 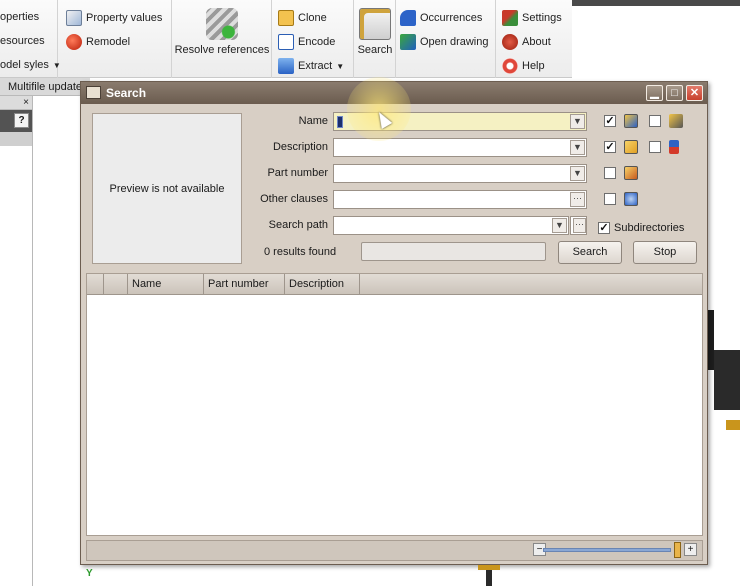 I want to click on column-header-icon, so click(x=116, y=284).